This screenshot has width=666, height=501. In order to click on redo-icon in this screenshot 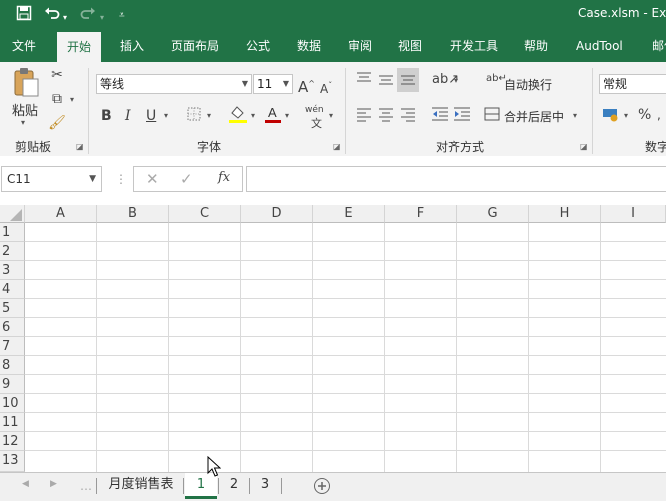, I will do `click(88, 15)`.